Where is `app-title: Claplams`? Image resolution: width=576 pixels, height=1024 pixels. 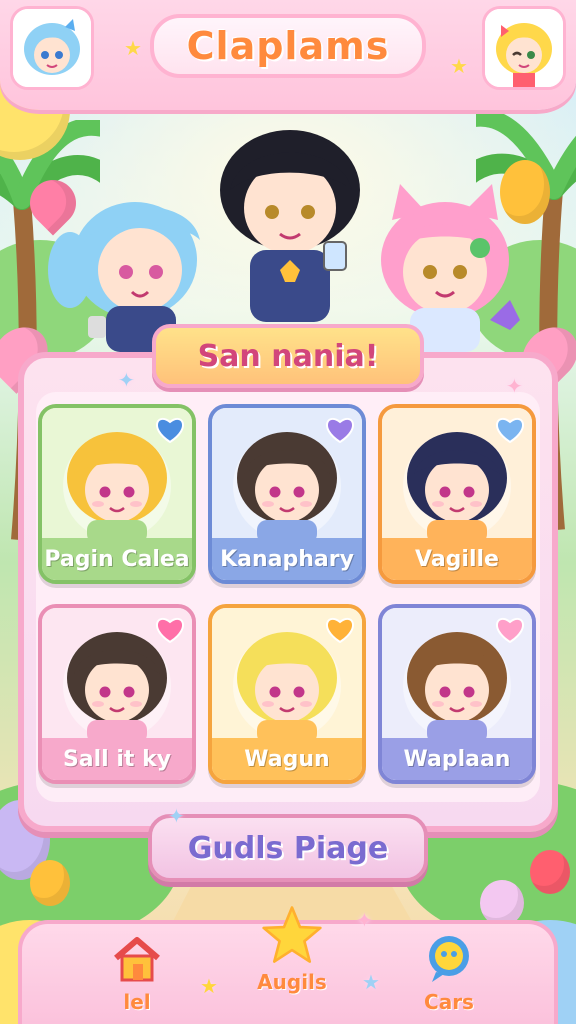 app-title: Claplams is located at coordinates (288, 46).